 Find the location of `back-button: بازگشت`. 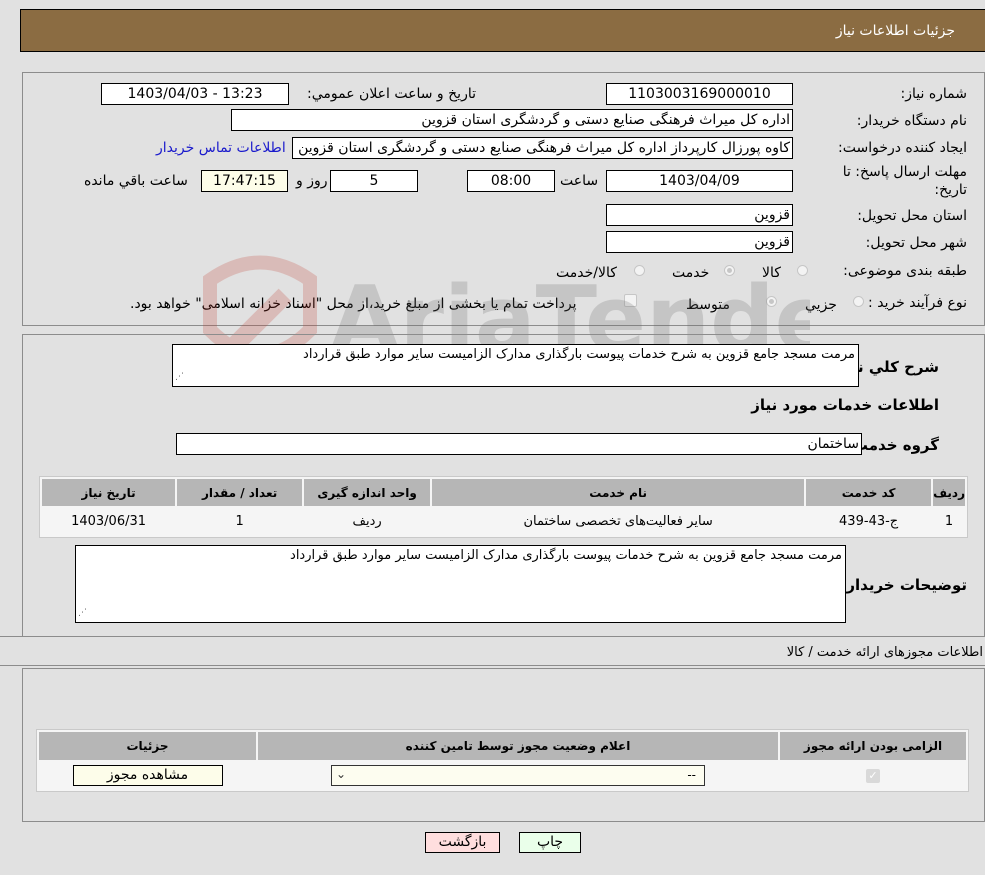

back-button: بازگشت is located at coordinates (462, 842).